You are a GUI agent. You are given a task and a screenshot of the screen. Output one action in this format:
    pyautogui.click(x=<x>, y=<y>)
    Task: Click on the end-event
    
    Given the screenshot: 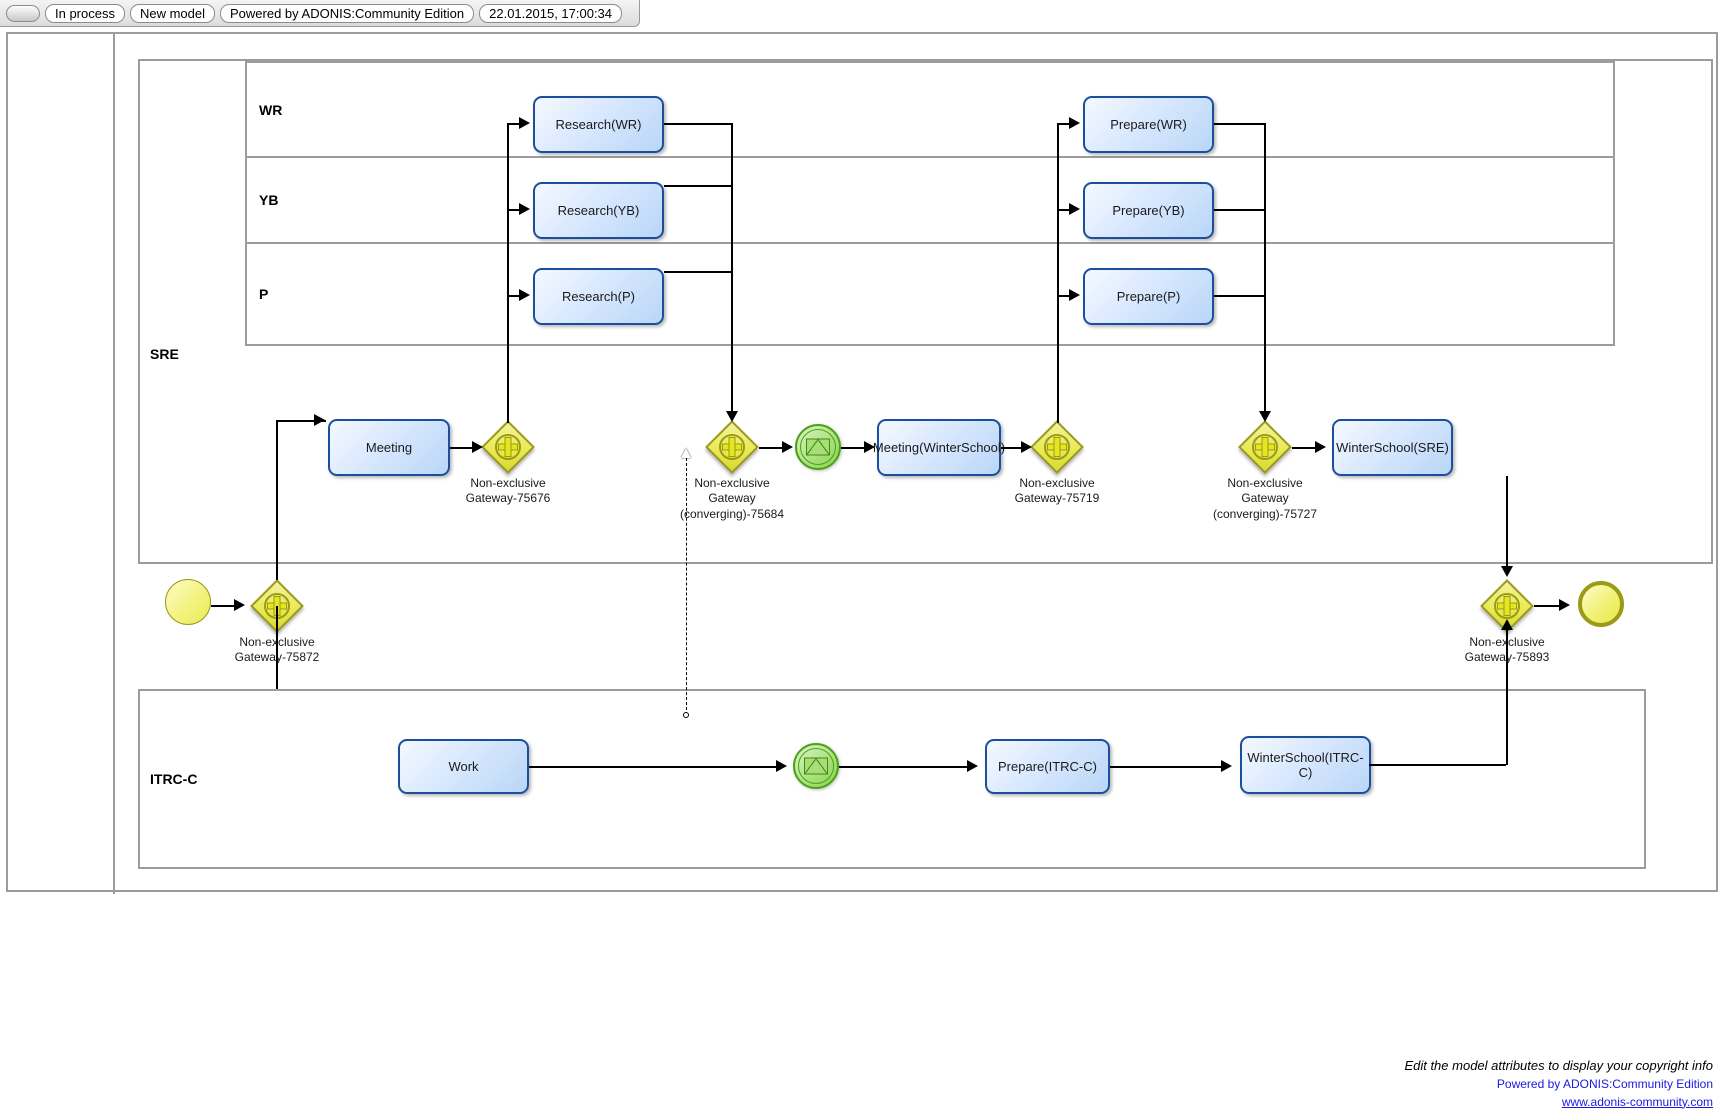 What is the action you would take?
    pyautogui.click(x=1601, y=604)
    